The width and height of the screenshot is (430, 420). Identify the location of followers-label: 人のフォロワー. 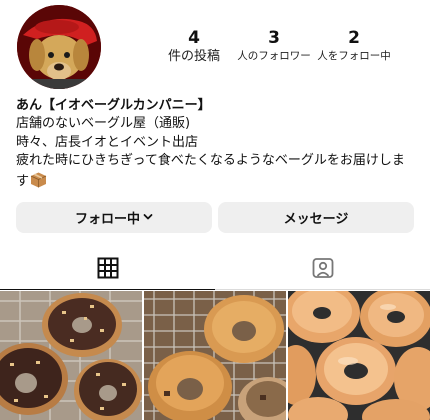
(274, 56).